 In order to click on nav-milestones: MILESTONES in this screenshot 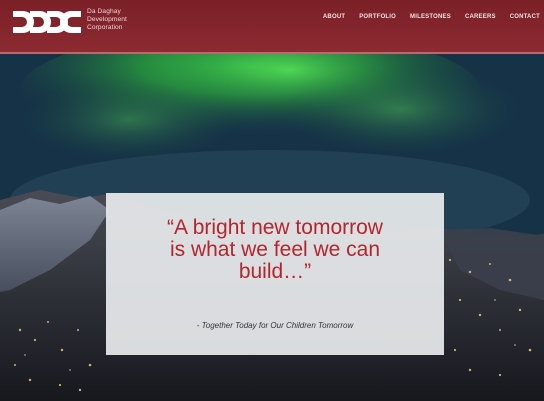, I will do `click(430, 17)`.